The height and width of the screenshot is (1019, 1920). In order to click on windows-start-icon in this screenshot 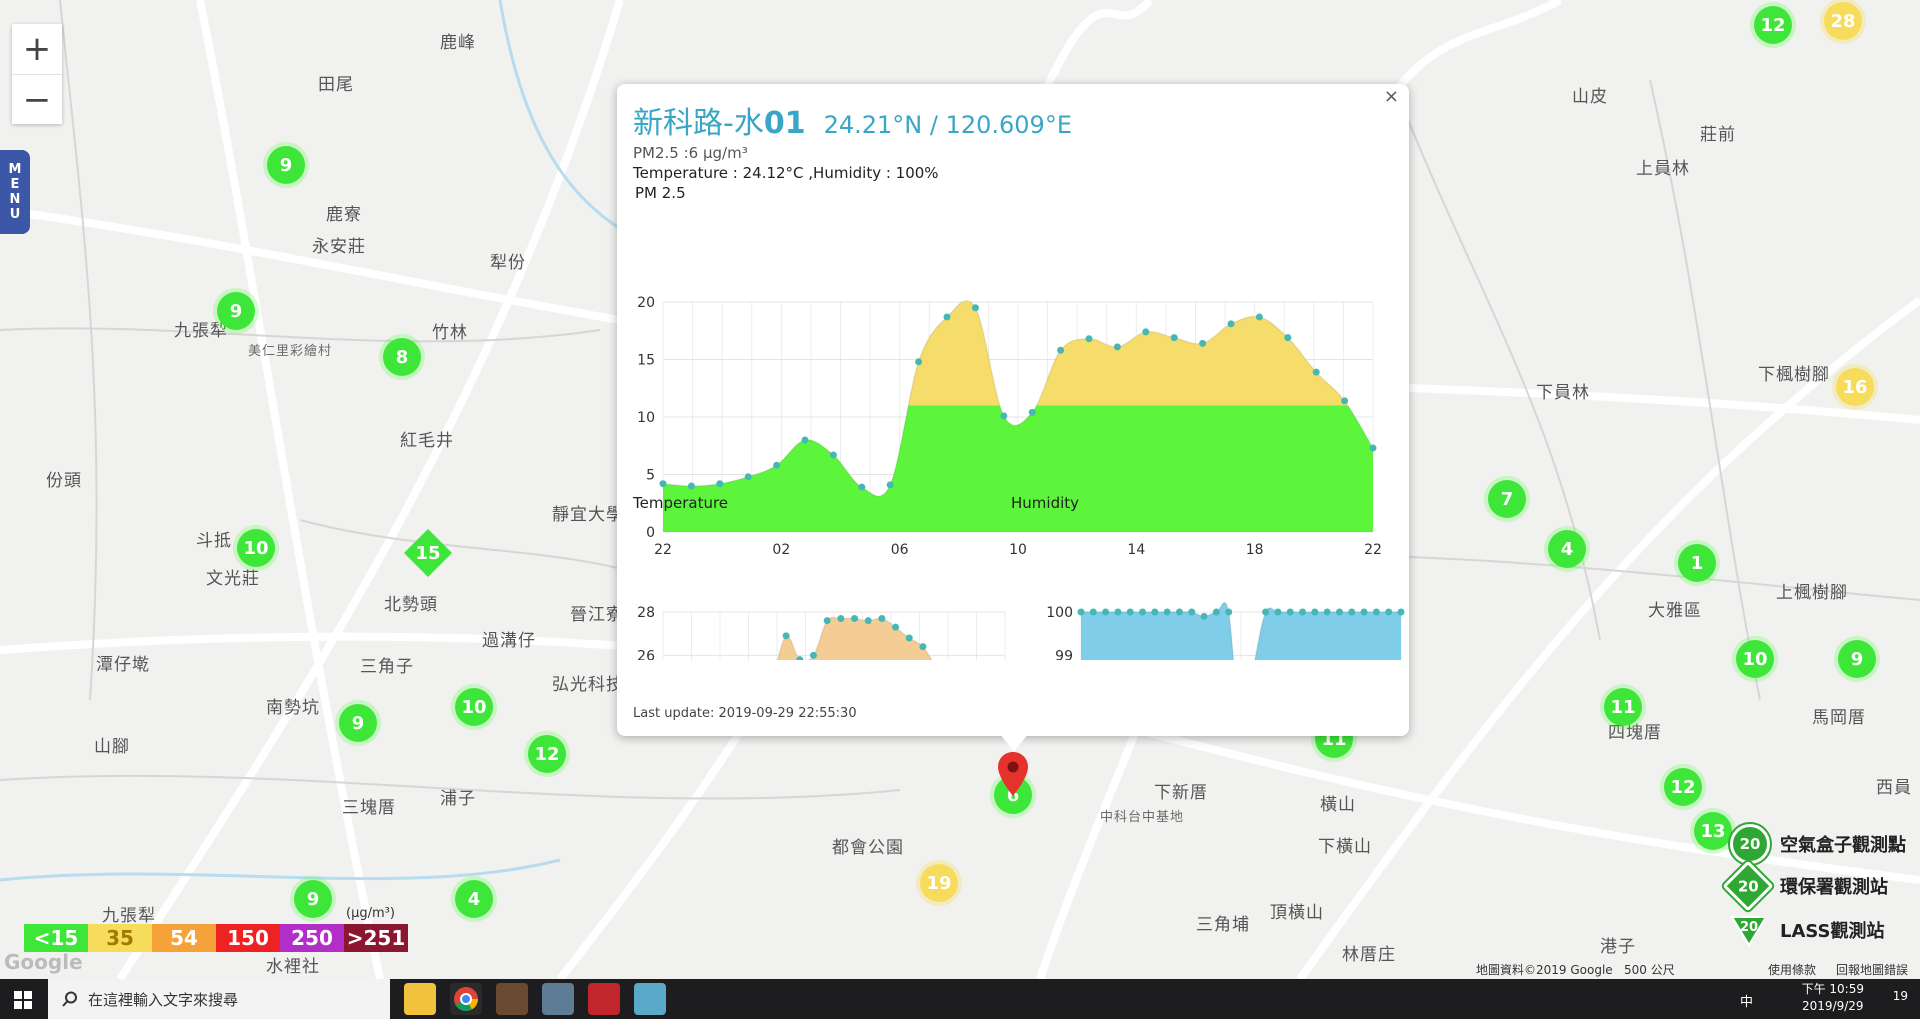, I will do `click(23, 1000)`.